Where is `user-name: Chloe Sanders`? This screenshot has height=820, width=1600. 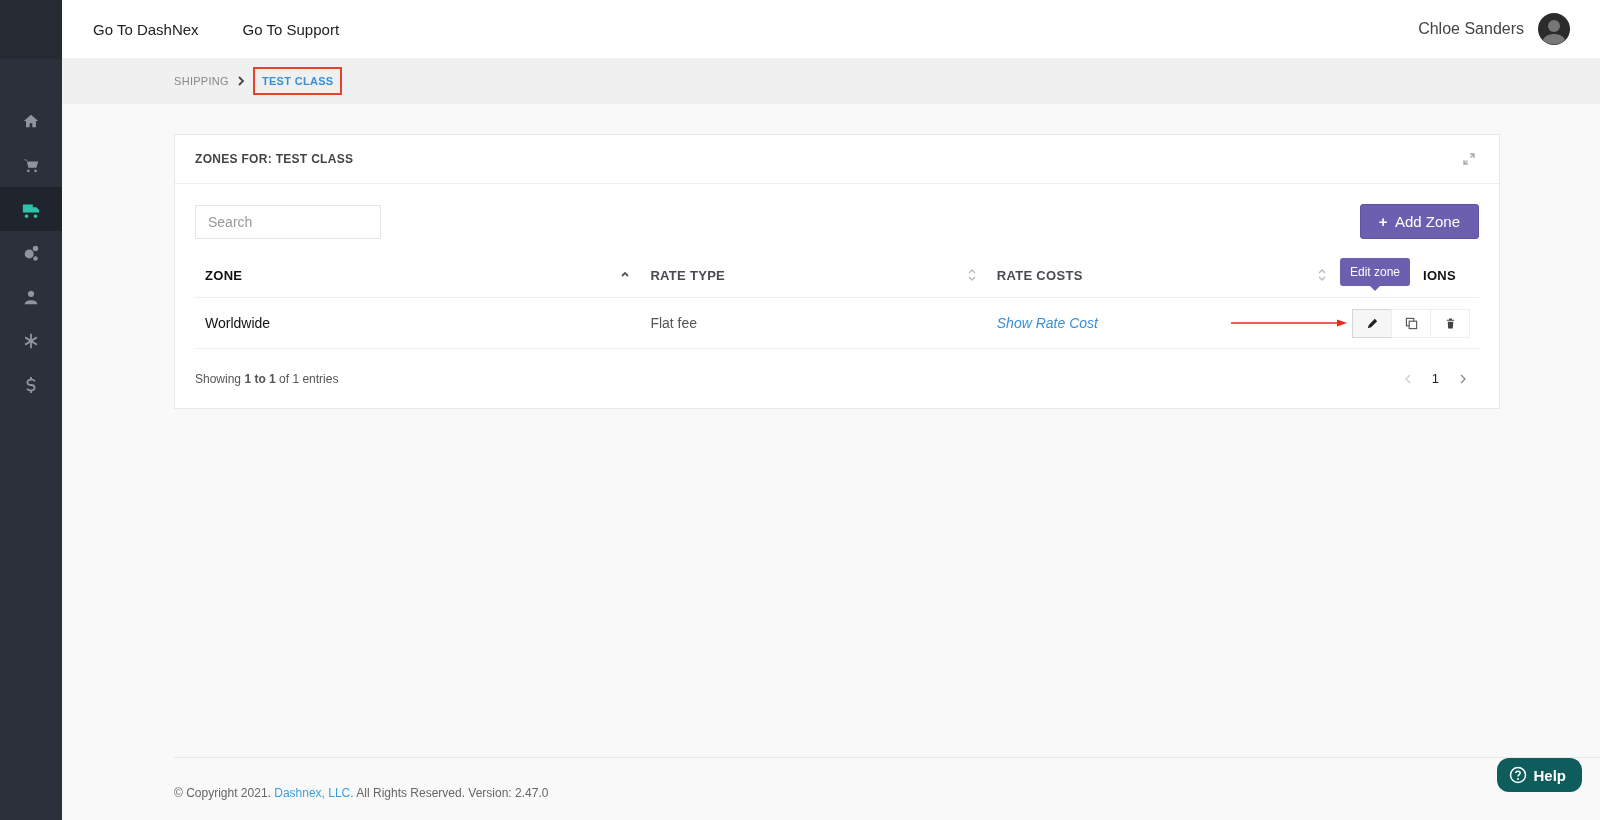
user-name: Chloe Sanders is located at coordinates (1471, 29).